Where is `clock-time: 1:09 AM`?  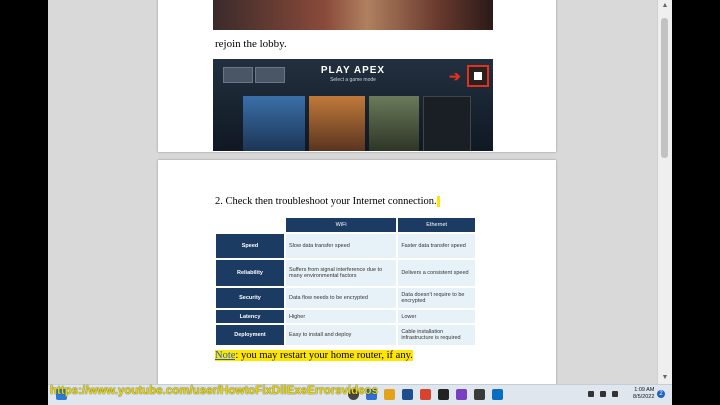
clock-time: 1:09 AM is located at coordinates (644, 390).